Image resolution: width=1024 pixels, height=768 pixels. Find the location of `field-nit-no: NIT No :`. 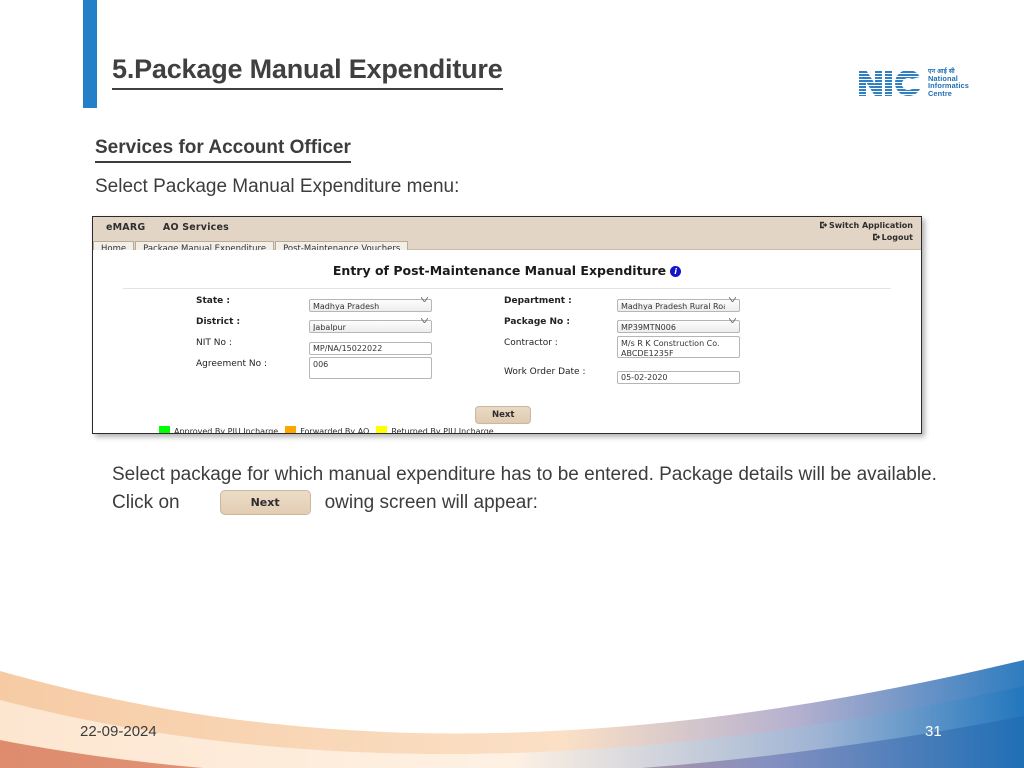

field-nit-no: NIT No : is located at coordinates (318, 345).